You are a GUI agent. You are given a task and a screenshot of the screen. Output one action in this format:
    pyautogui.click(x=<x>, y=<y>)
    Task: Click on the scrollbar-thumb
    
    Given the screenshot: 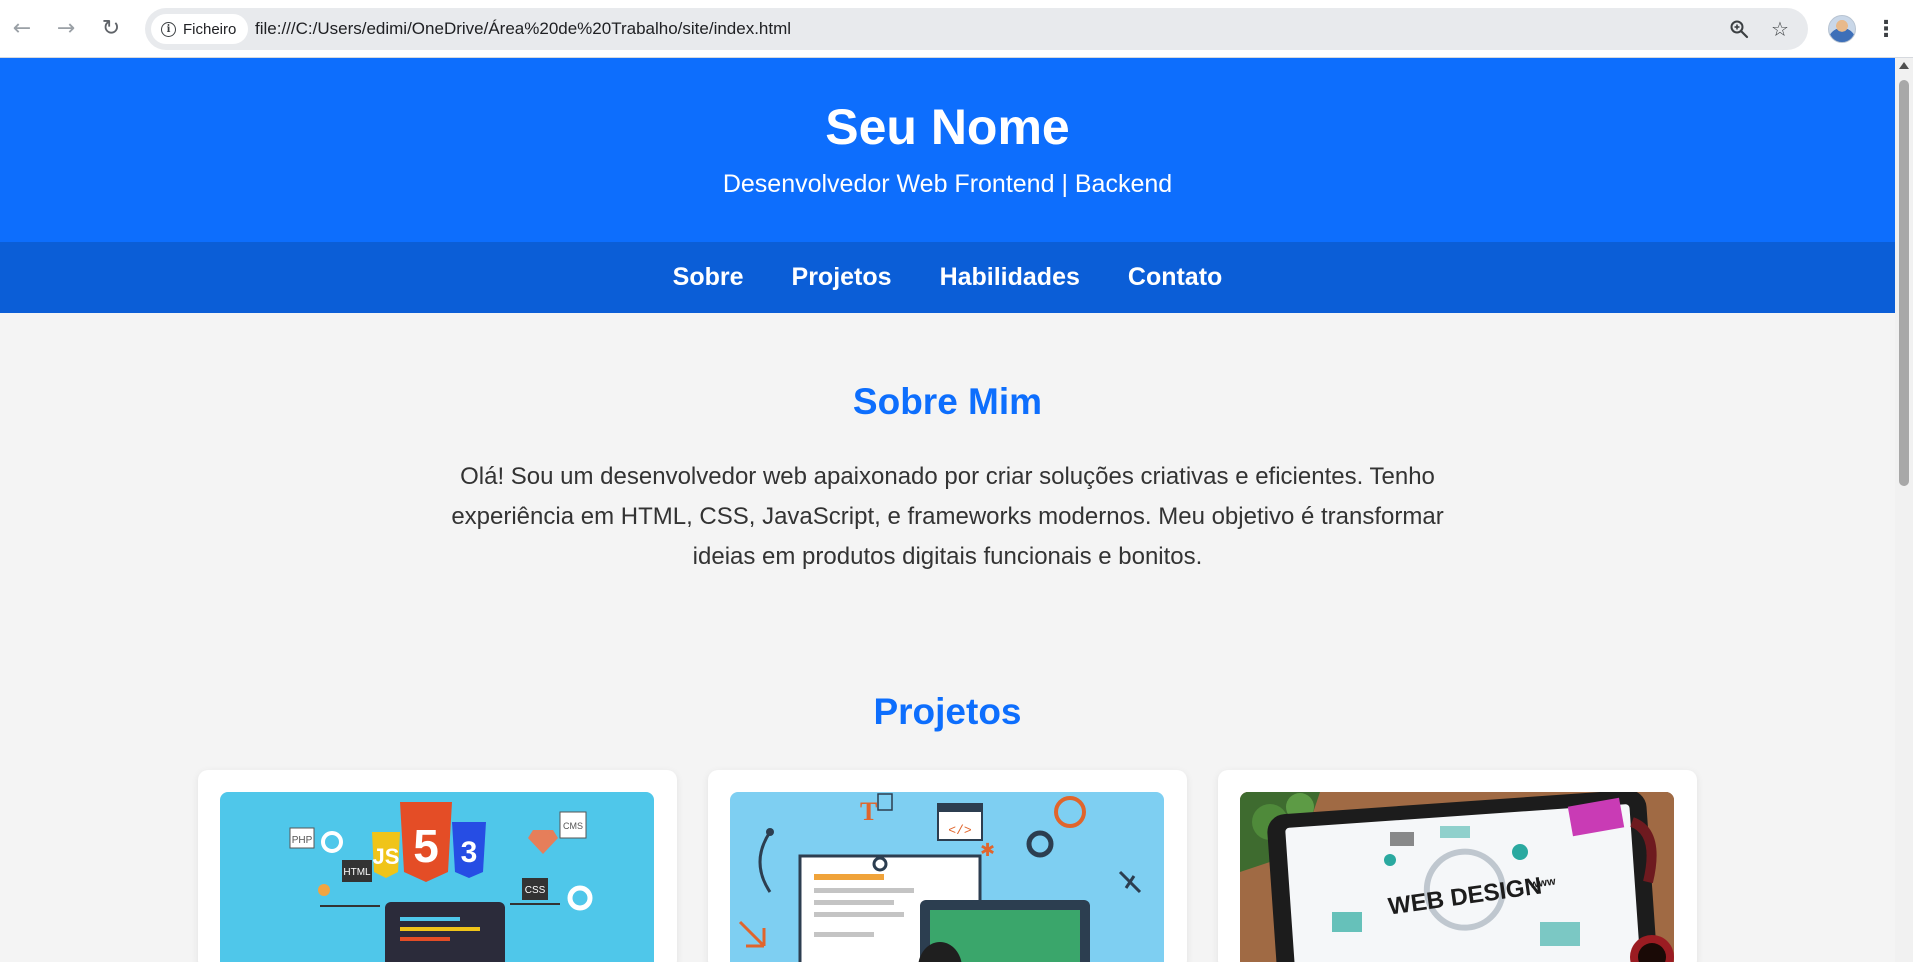 What is the action you would take?
    pyautogui.click(x=1904, y=283)
    